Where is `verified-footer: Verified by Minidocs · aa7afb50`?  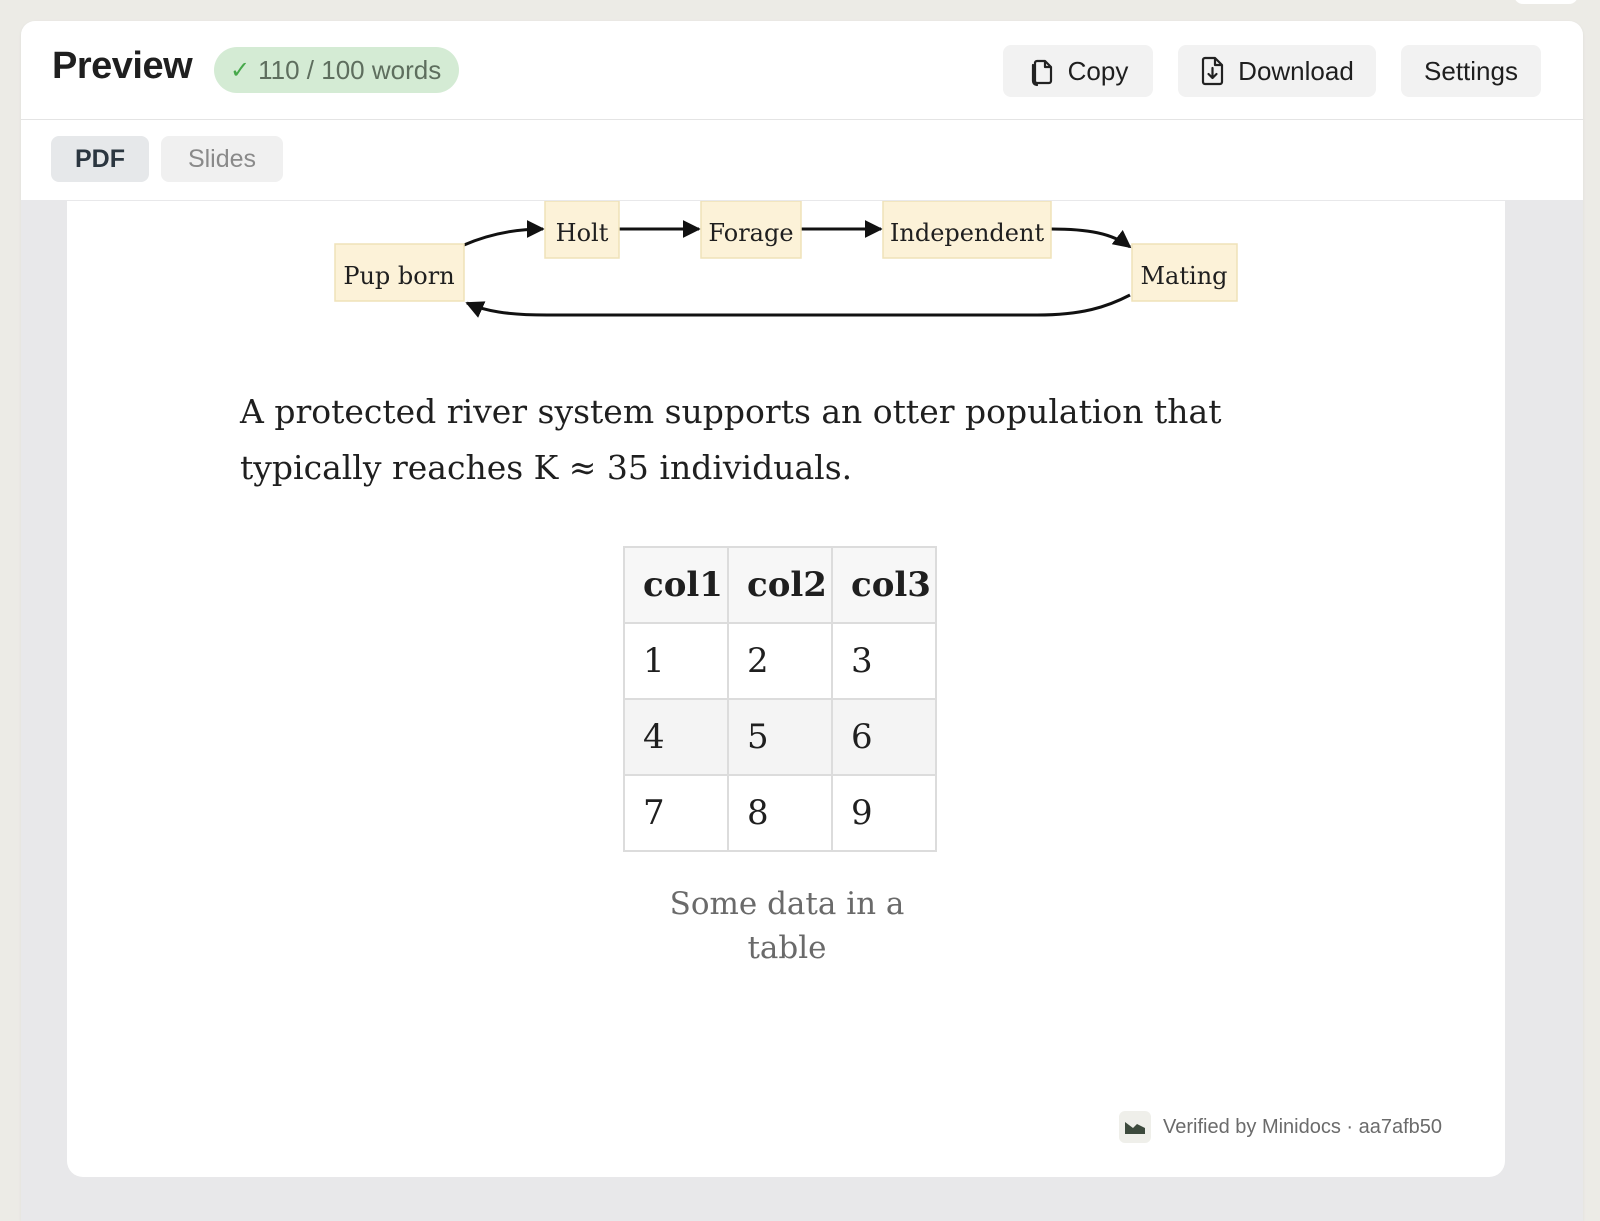
verified-footer: Verified by Minidocs · aa7afb50 is located at coordinates (1280, 1127).